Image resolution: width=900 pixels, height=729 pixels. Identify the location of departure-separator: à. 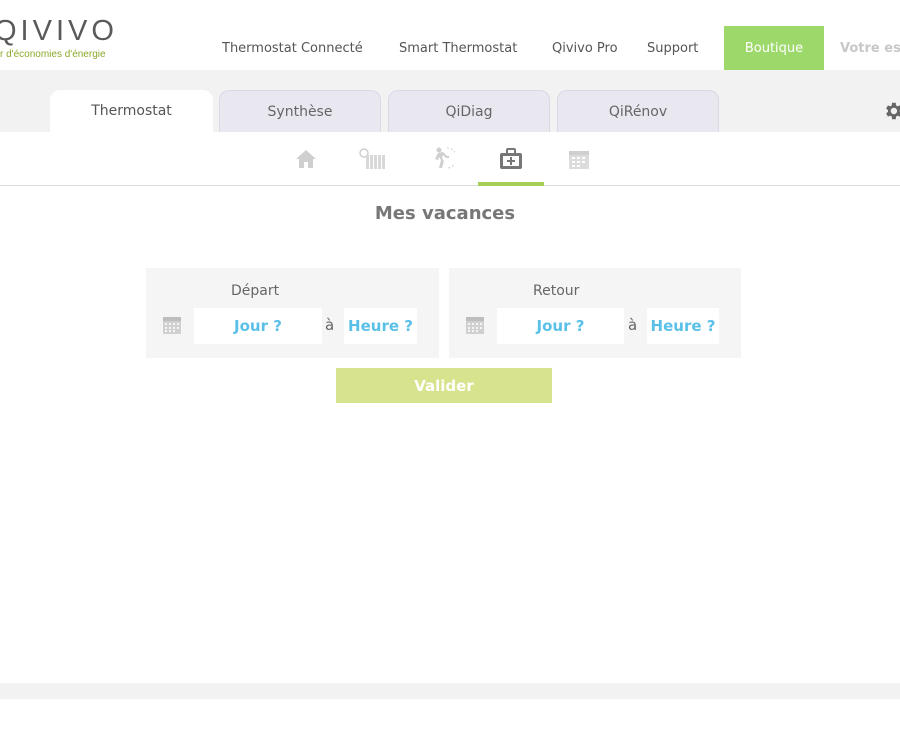
(330, 325).